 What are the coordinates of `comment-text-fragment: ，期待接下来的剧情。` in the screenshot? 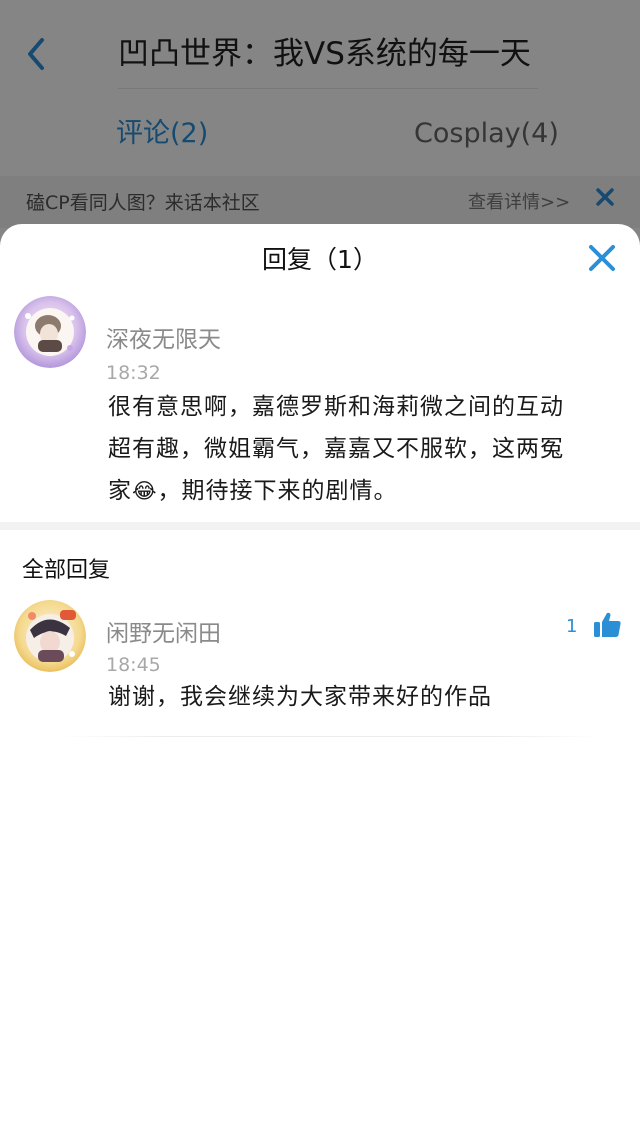 It's located at (277, 491).